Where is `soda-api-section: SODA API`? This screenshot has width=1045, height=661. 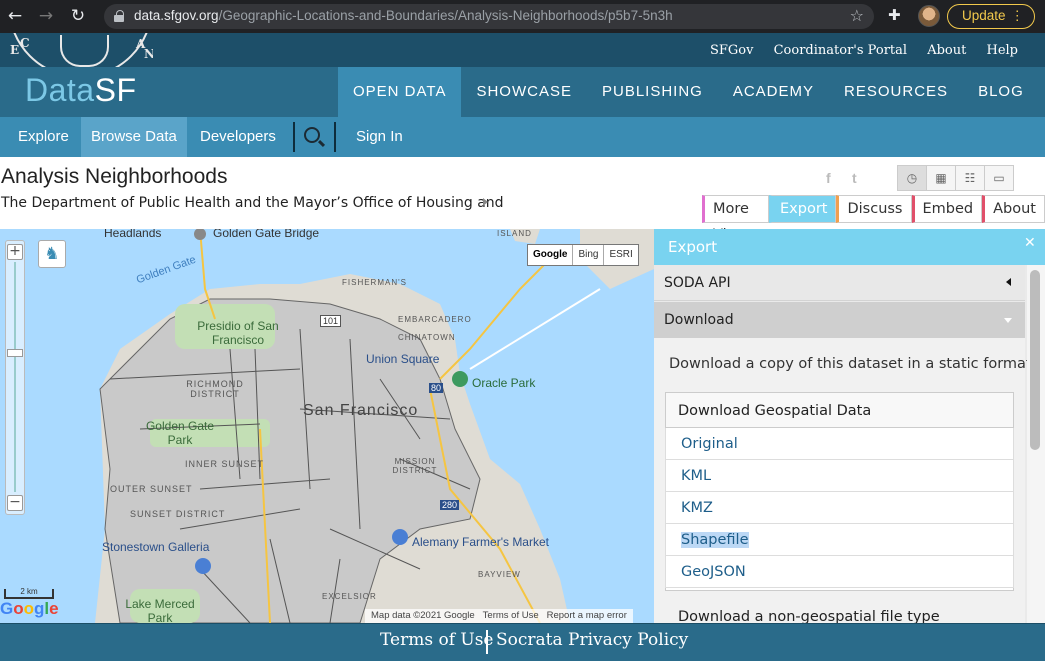 soda-api-section: SODA API is located at coordinates (839, 283).